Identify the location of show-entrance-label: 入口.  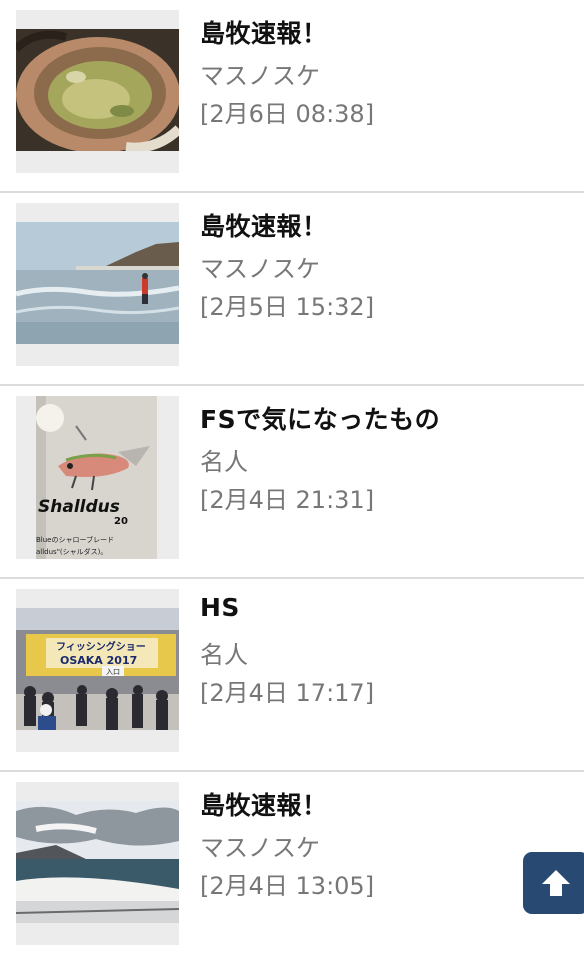
(113, 672).